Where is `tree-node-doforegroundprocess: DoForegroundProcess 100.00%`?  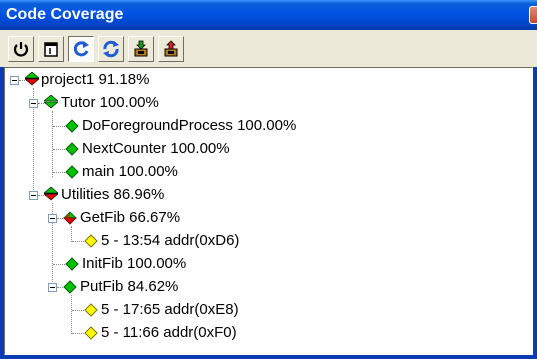
tree-node-doforegroundprocess: DoForegroundProcess 100.00% is located at coordinates (189, 126).